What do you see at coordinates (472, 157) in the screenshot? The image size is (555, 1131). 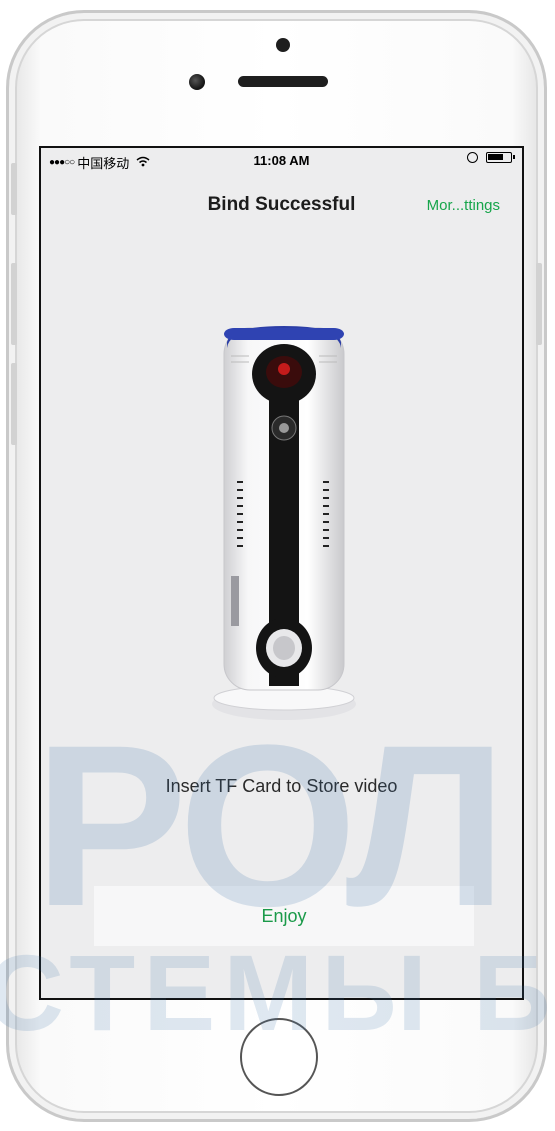 I see `lock-rotation-icon` at bounding box center [472, 157].